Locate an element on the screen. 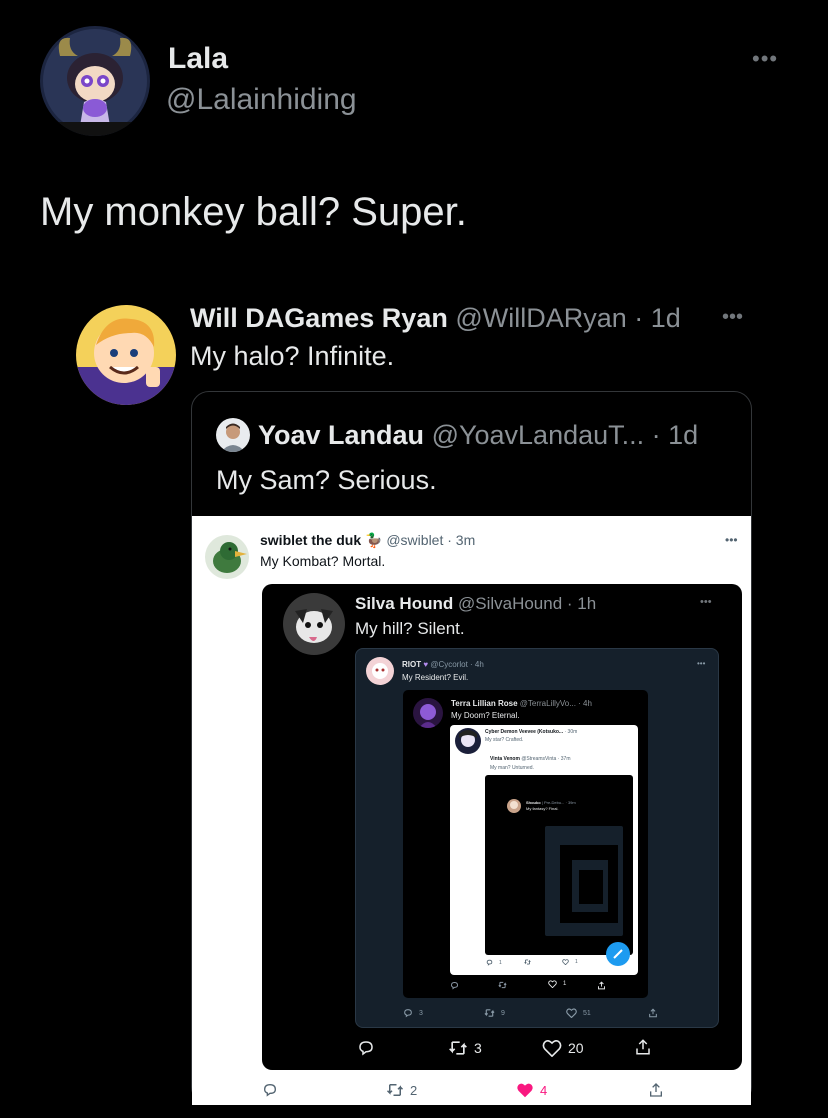 The height and width of the screenshot is (1118, 828). main-author-handle: @Lalainhiding is located at coordinates (261, 100).